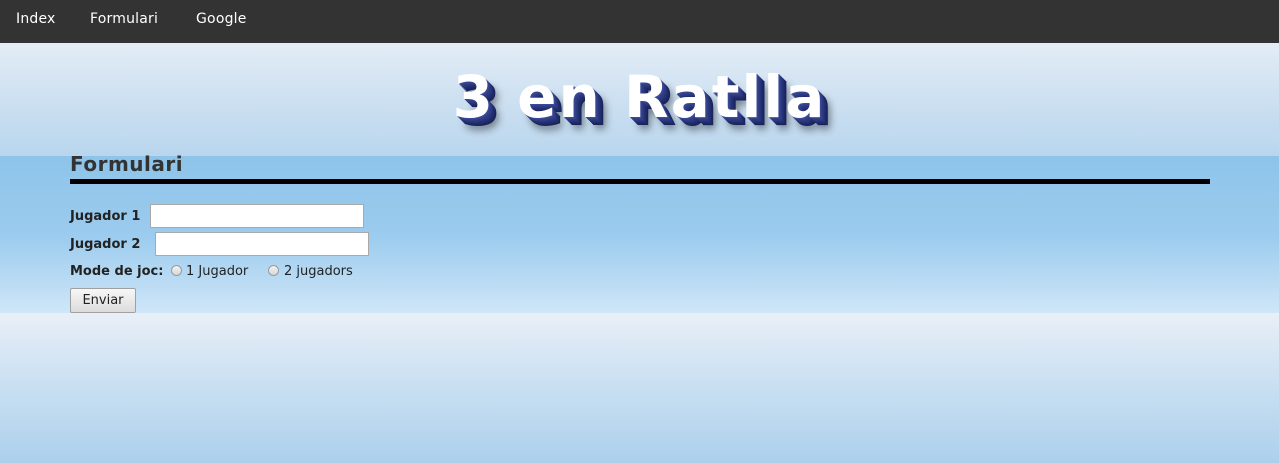 The image size is (1279, 463). What do you see at coordinates (127, 164) in the screenshot?
I see `section-title: Formulari` at bounding box center [127, 164].